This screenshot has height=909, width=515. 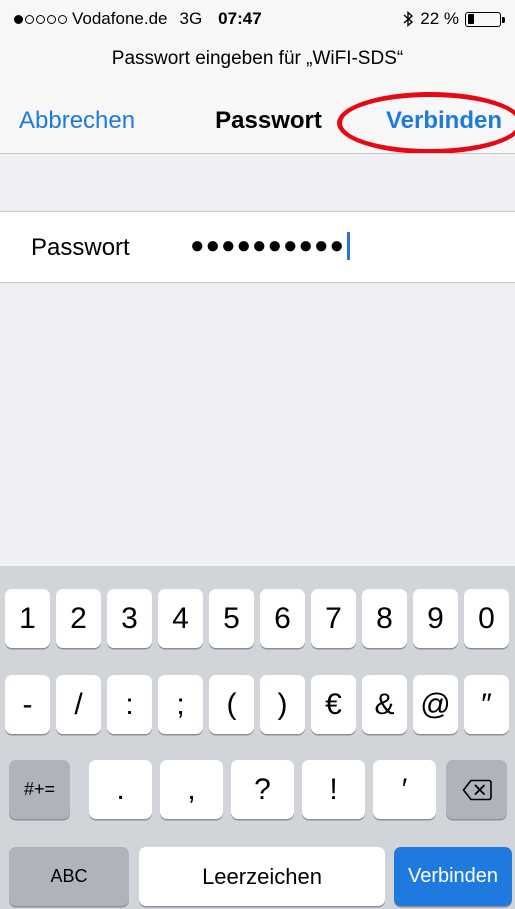 I want to click on key-row1: 5, so click(x=231, y=618).